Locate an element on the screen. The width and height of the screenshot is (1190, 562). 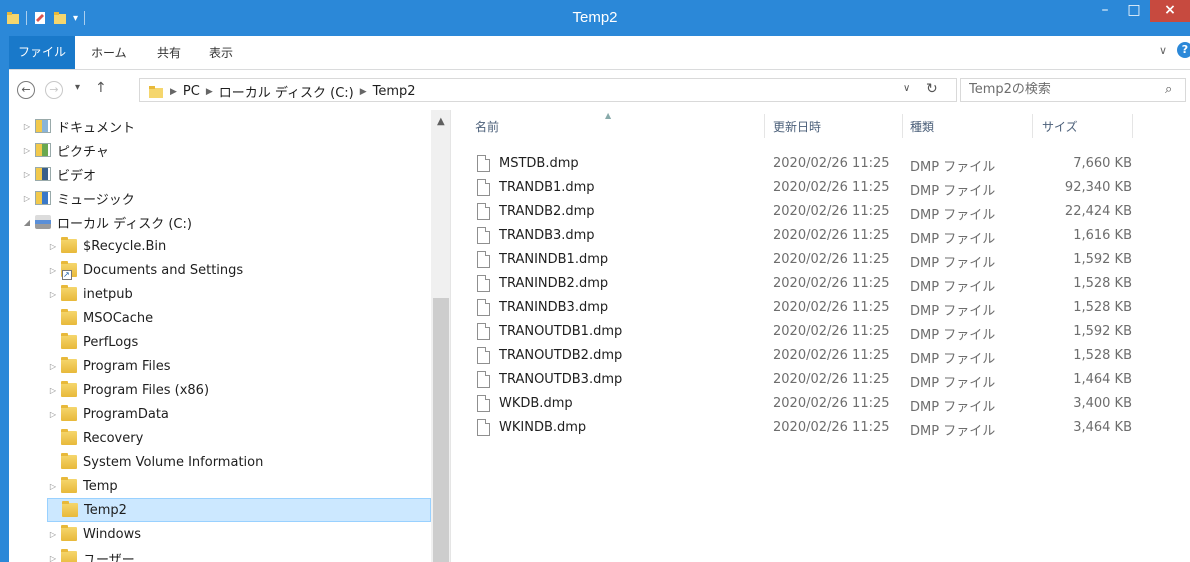
tree-item-program-files-x86: ▷ Program Files (x86) is located at coordinates (128, 390).